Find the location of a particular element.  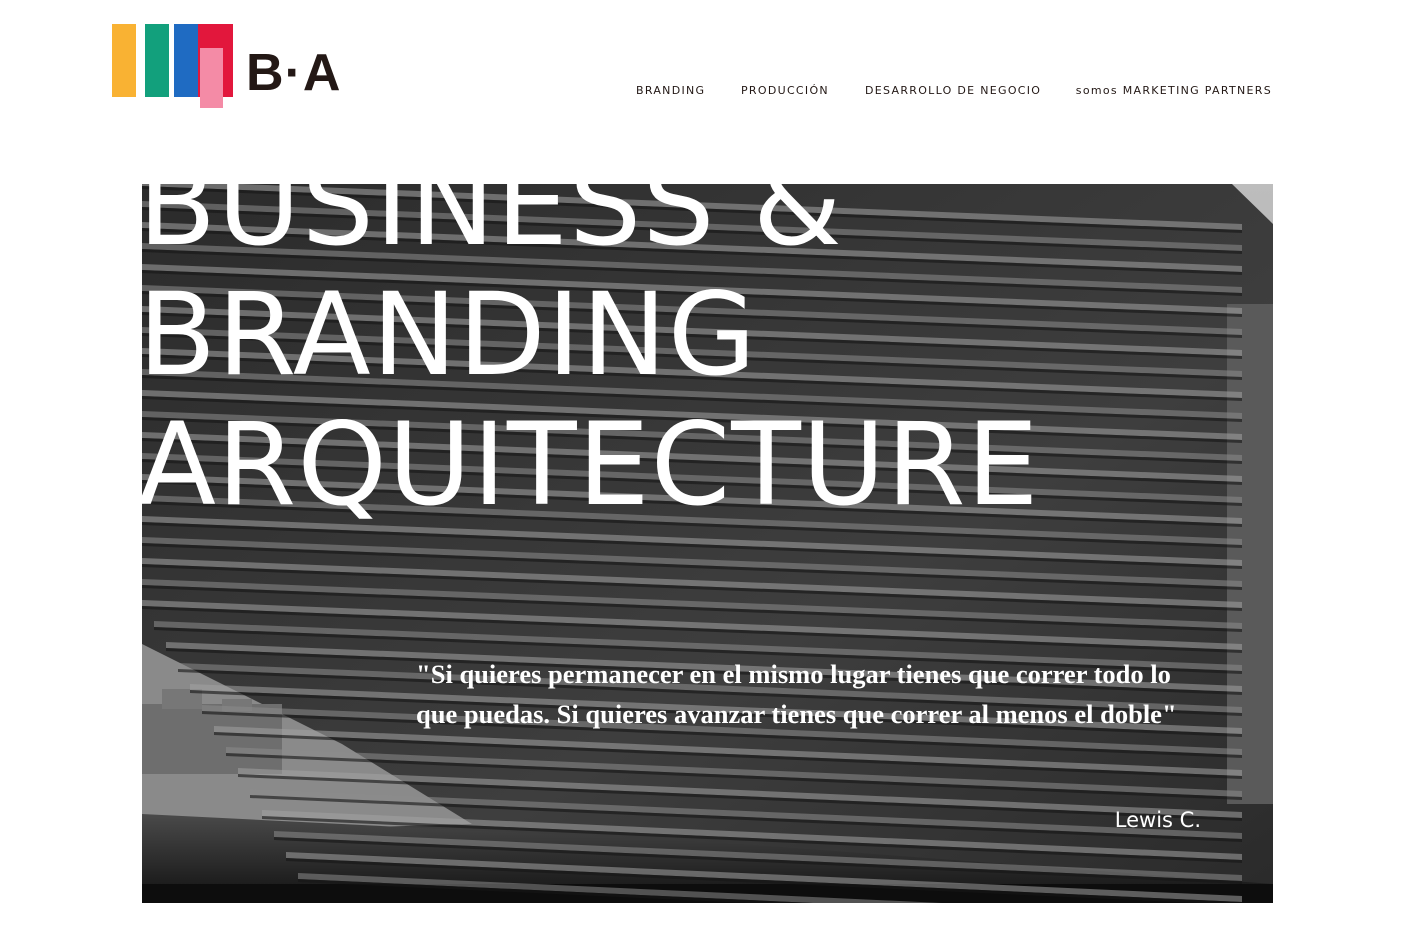

headline-line-2: BRANDING is located at coordinates (450, 334).